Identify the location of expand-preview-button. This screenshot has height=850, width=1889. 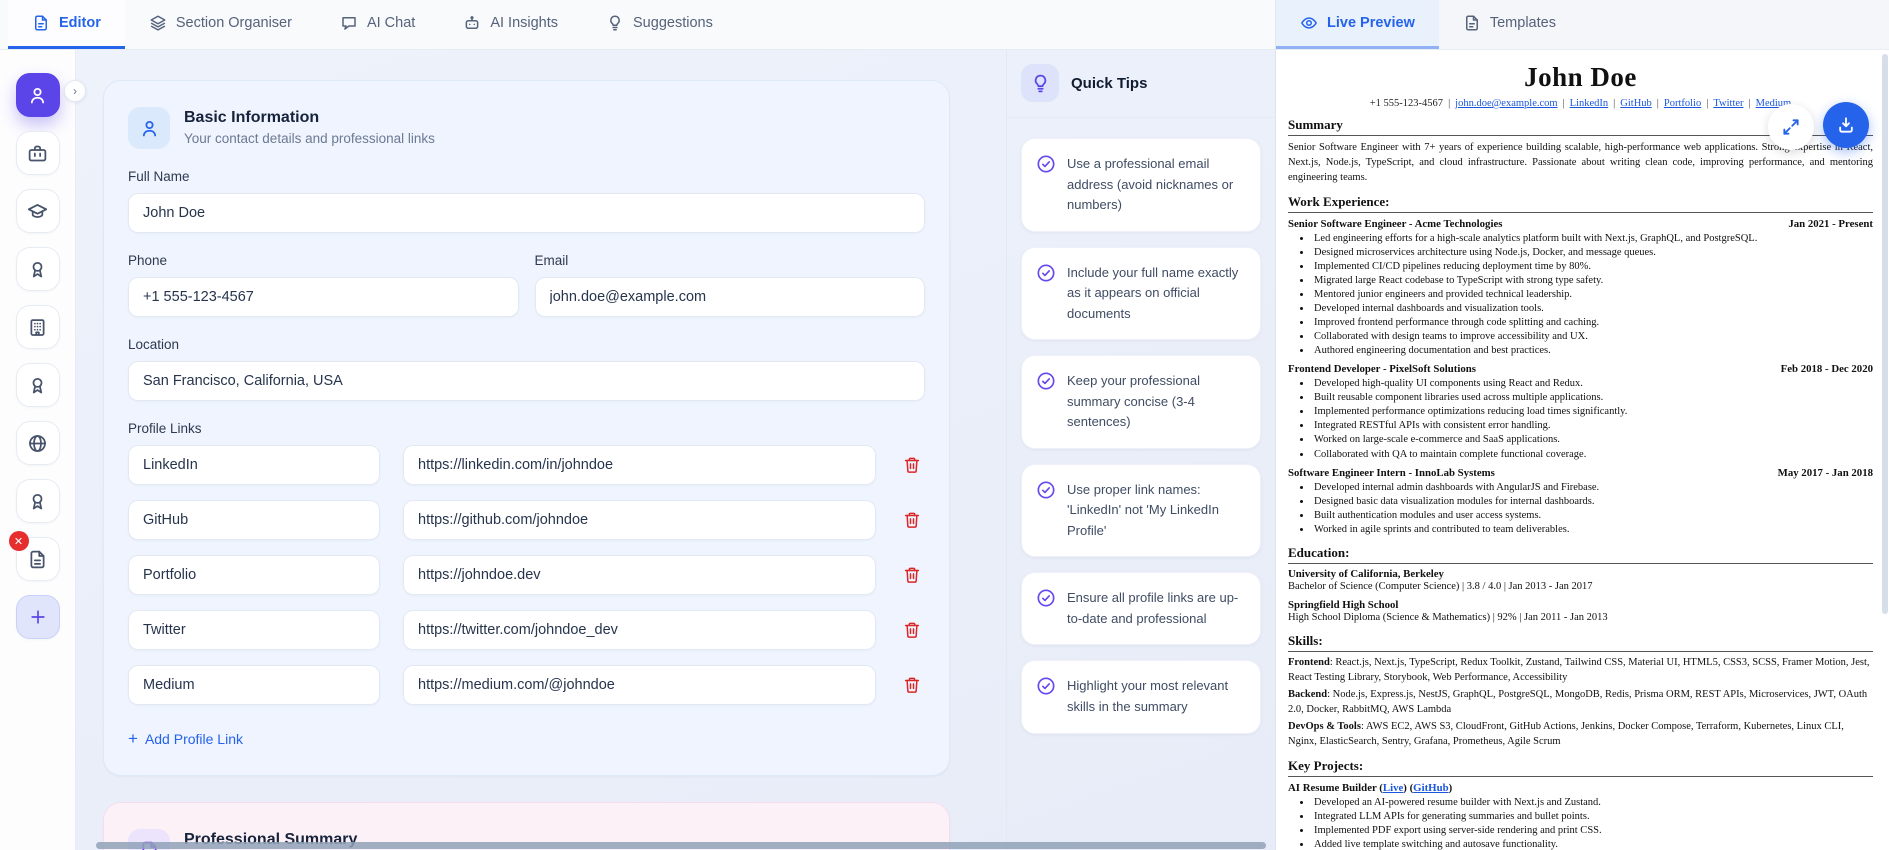
(1791, 127).